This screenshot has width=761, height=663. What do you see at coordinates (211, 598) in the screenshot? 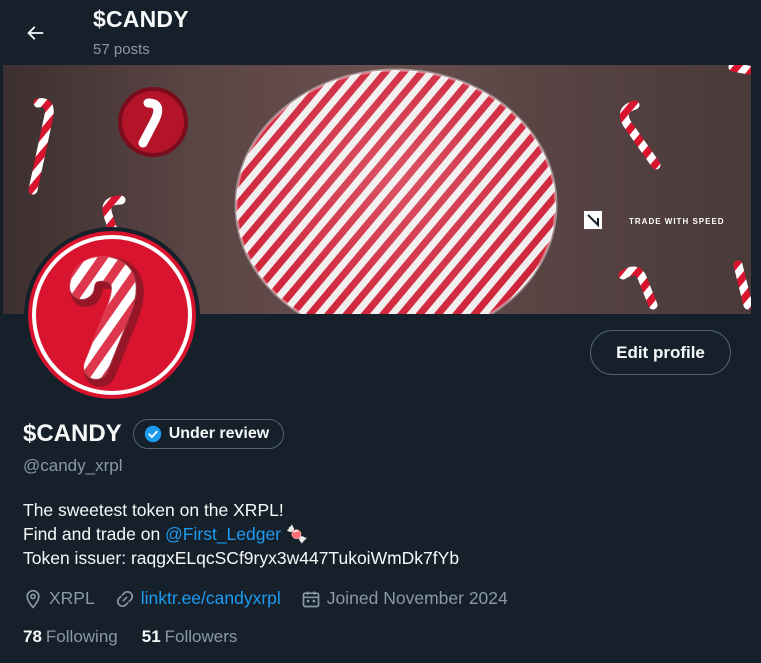
I see `website-link: linktr.ee/candyxrpl` at bounding box center [211, 598].